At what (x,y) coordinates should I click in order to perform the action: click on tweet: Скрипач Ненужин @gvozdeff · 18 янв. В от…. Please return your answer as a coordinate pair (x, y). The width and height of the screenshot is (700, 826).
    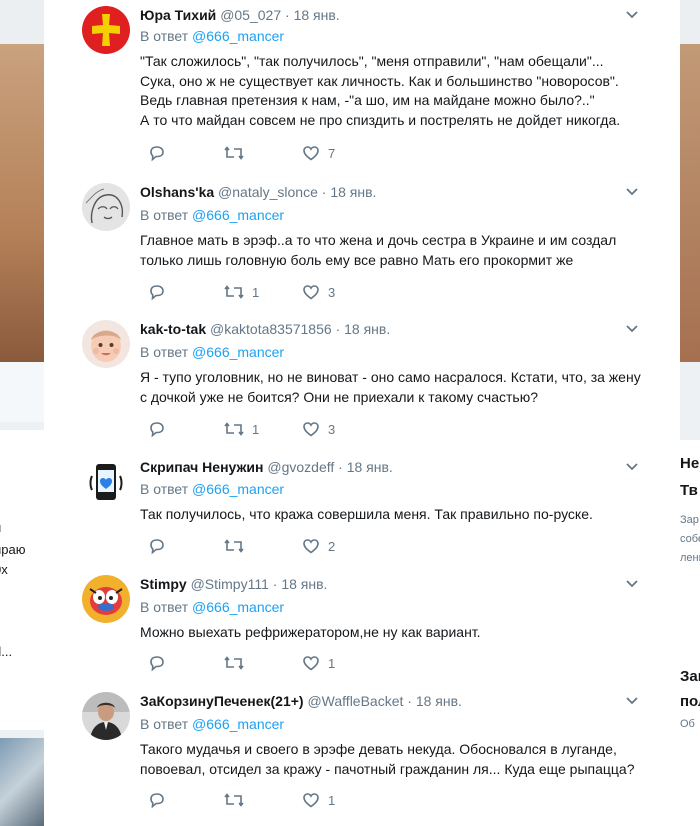
    Looking at the image, I should click on (362, 505).